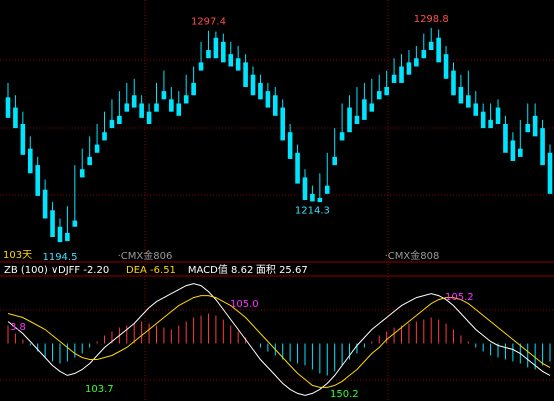  I want to click on days-label: 103天, so click(17, 255).